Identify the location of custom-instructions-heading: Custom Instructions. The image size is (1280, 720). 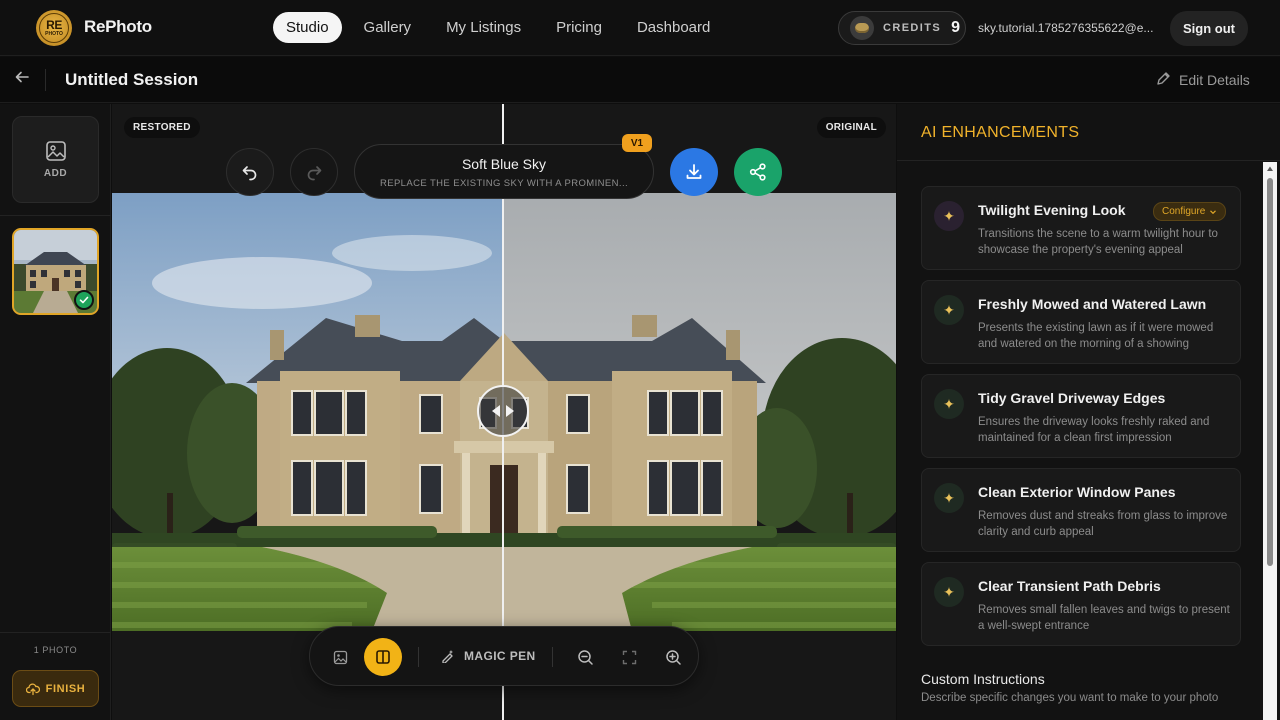
(983, 679).